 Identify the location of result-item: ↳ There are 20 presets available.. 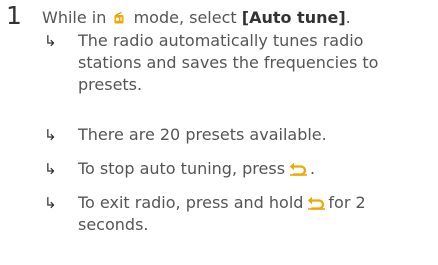
(239, 135).